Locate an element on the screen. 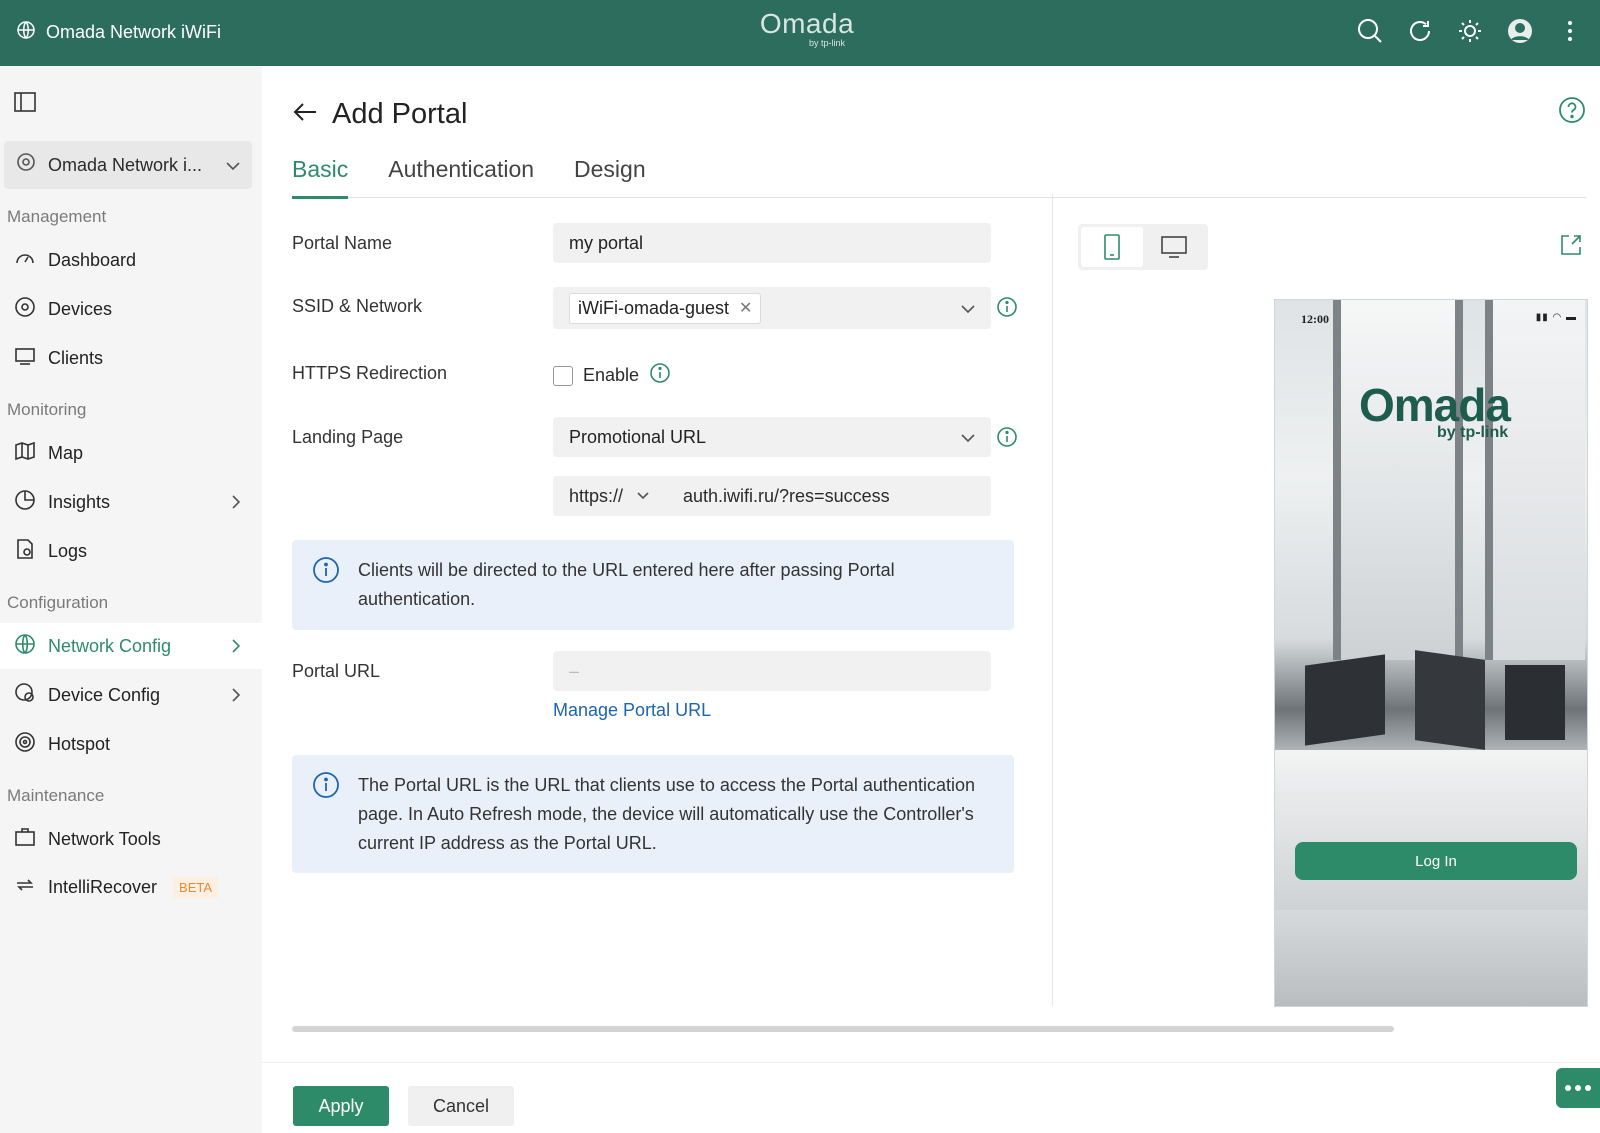  sidebar-item-map: Map is located at coordinates (131, 453).